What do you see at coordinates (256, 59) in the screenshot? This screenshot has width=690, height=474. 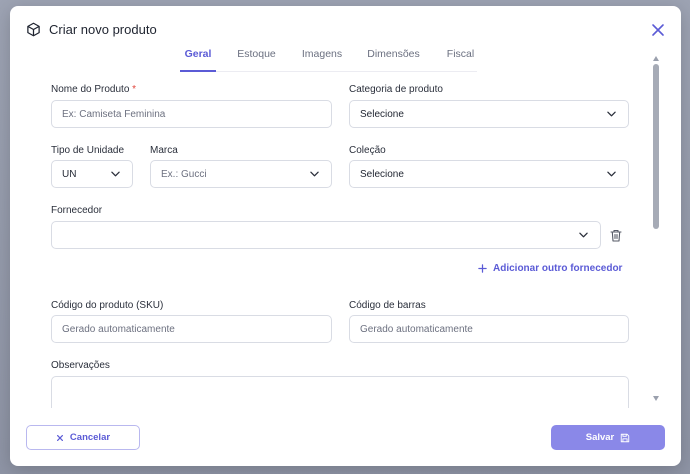 I see `tab-estoque: Estoque` at bounding box center [256, 59].